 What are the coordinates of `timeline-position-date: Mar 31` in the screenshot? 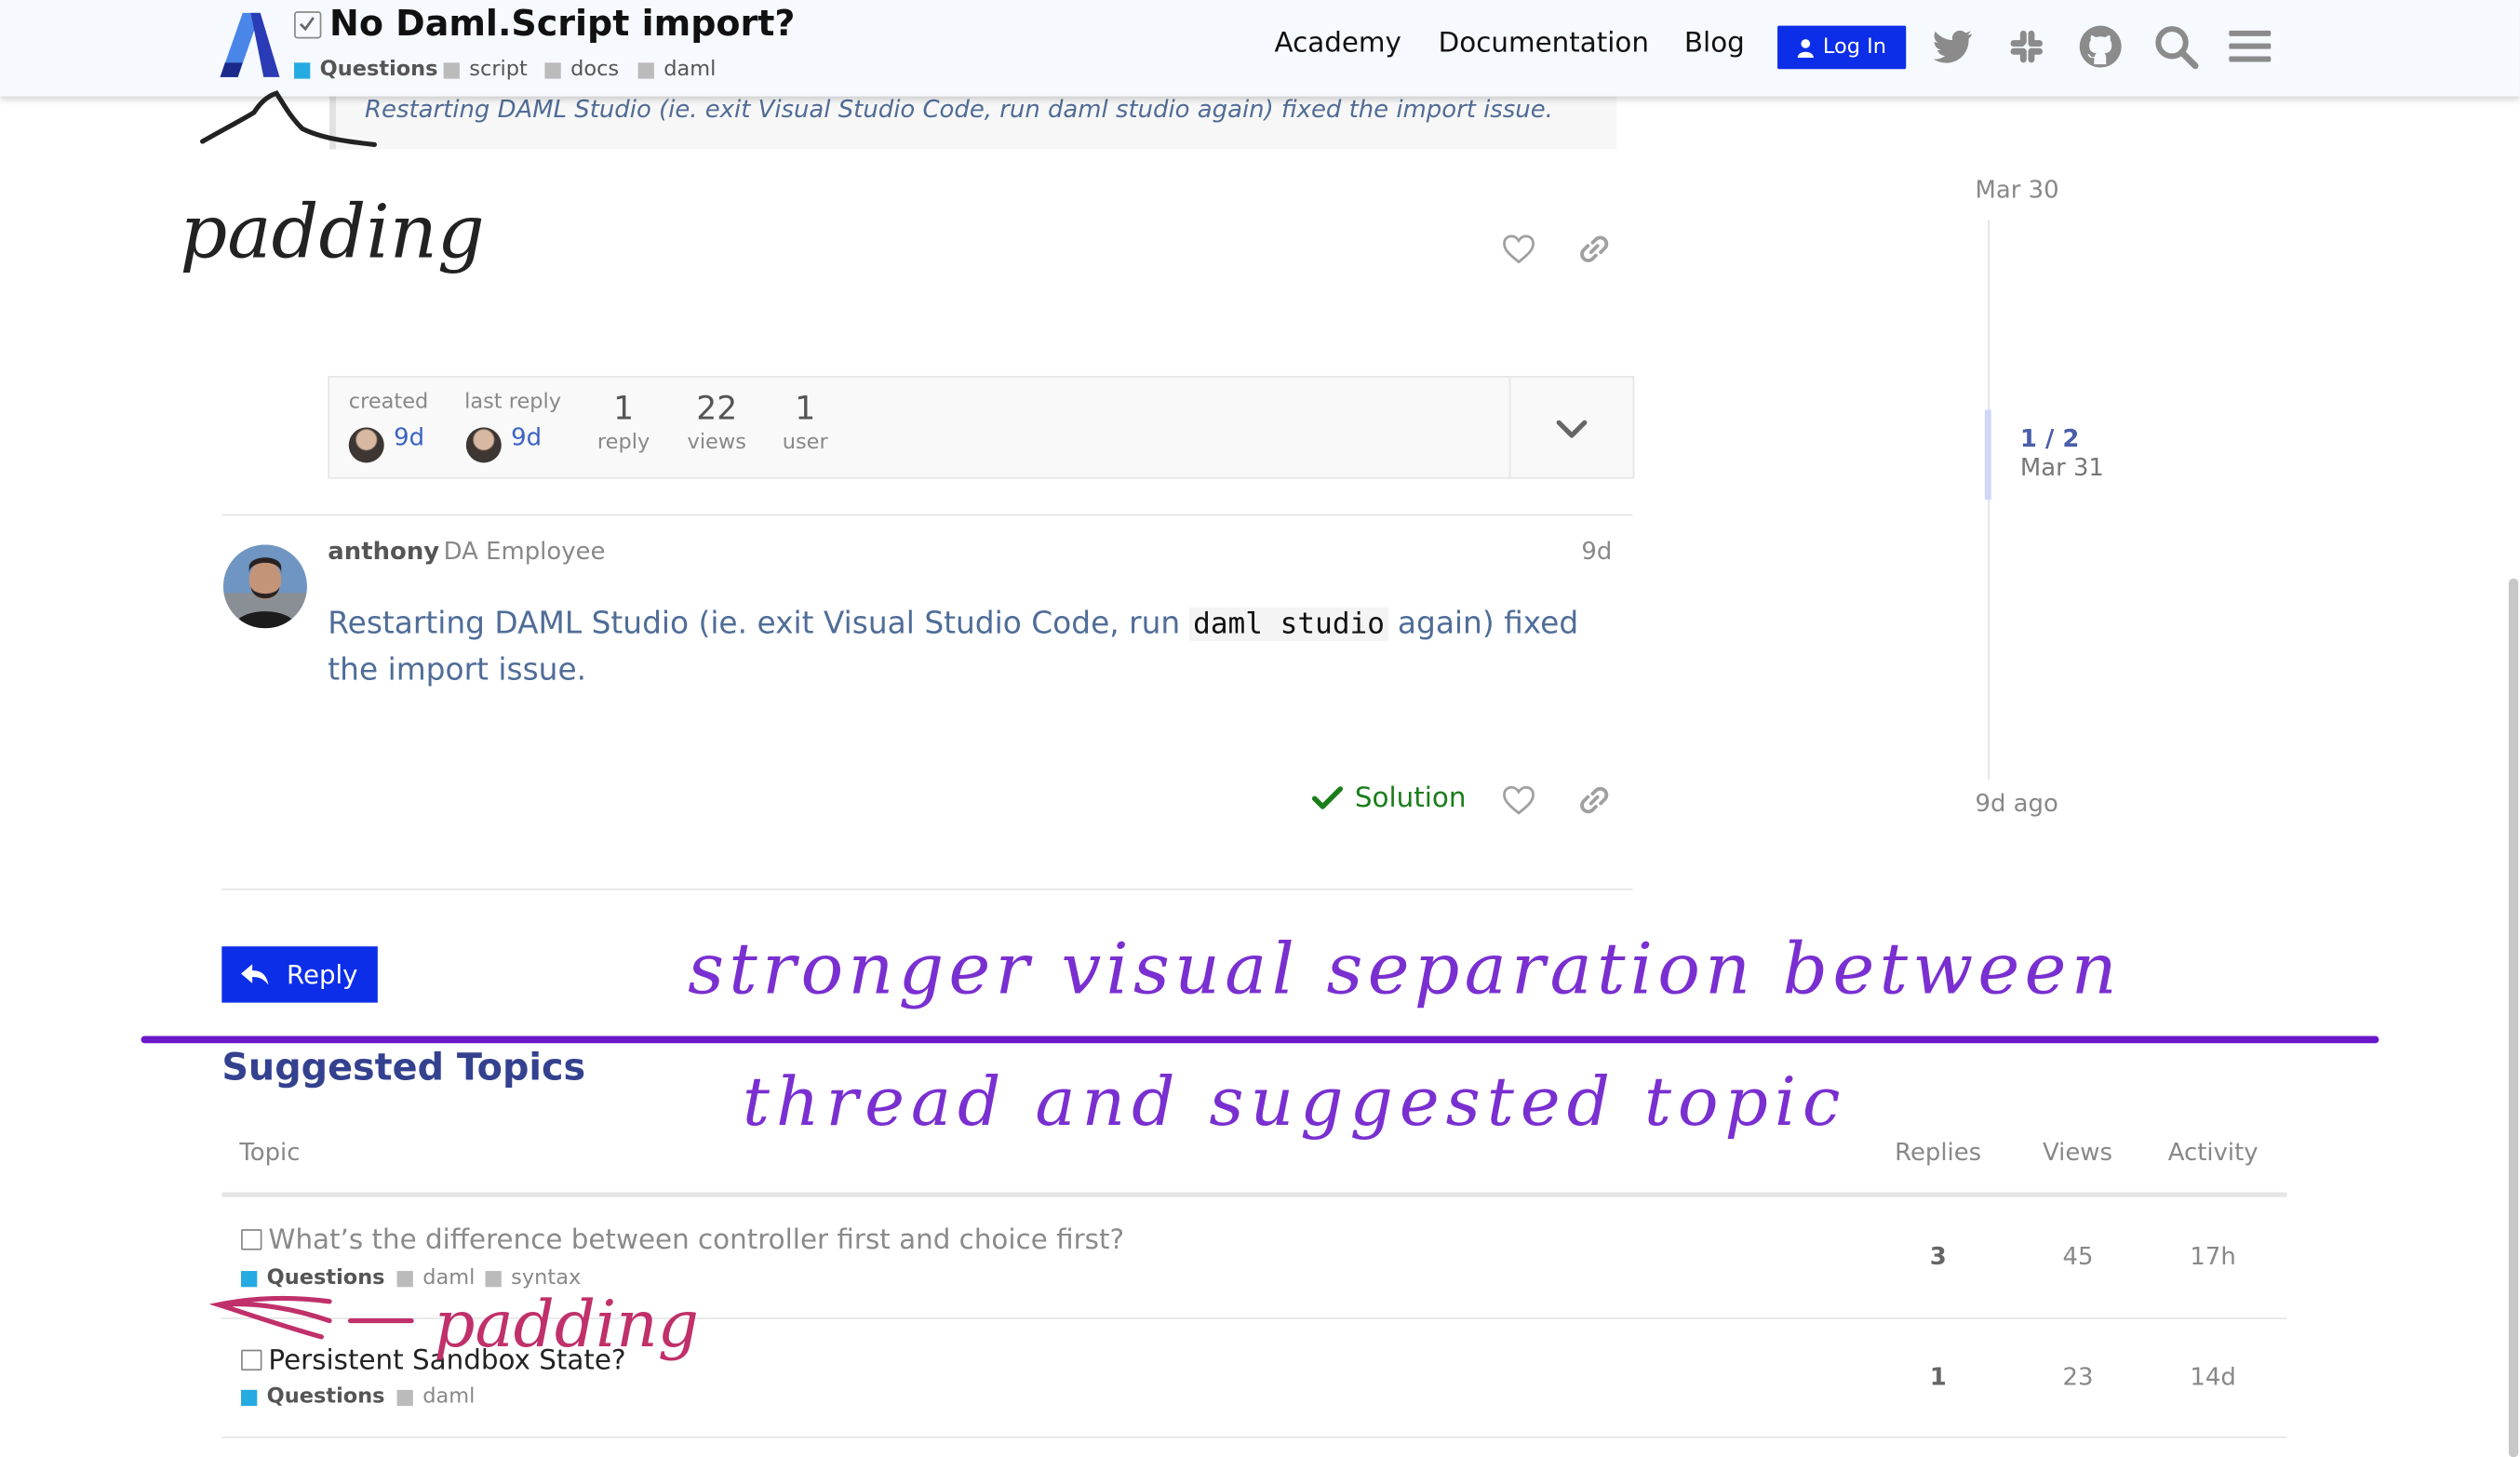 It's located at (2061, 468).